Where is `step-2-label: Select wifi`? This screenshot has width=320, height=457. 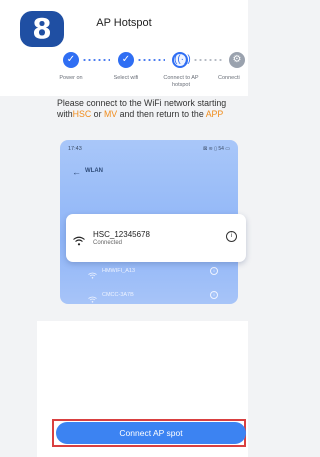 step-2-label: Select wifi is located at coordinates (126, 78).